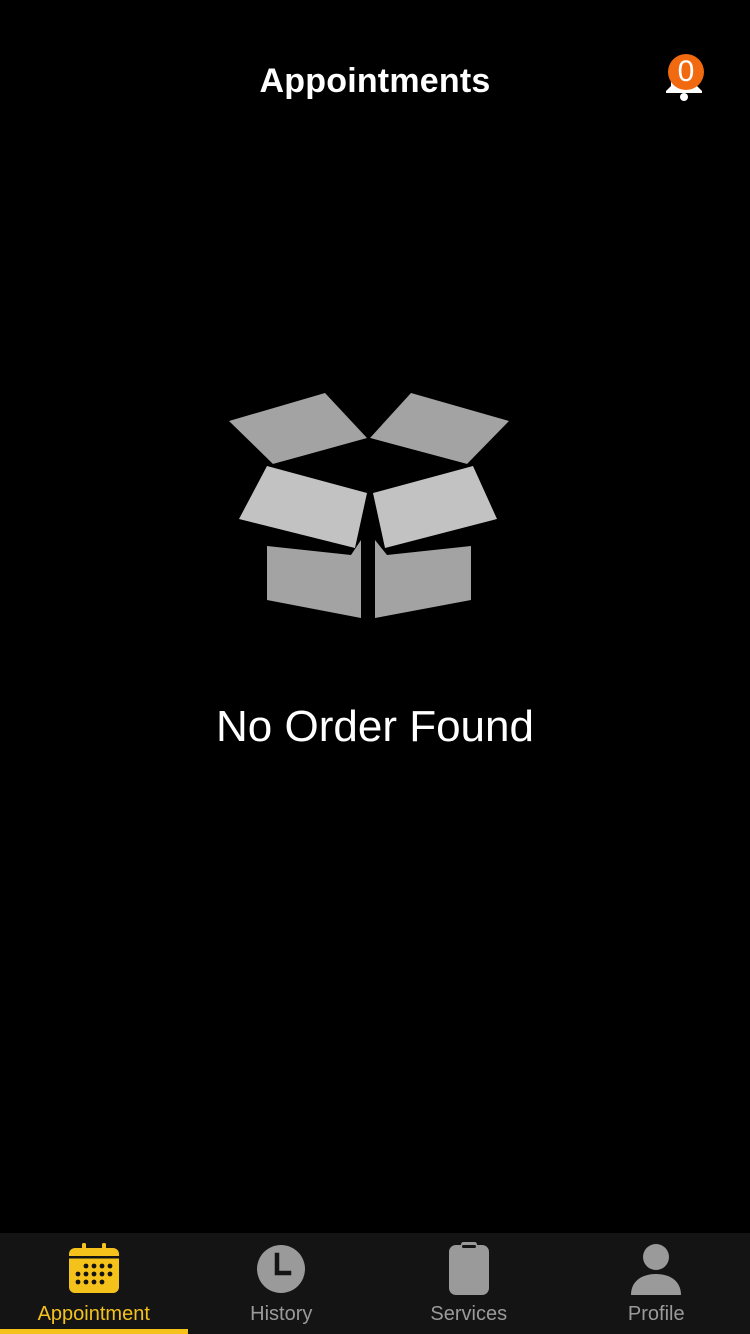 The width and height of the screenshot is (750, 1334). I want to click on clock-icon, so click(281, 1269).